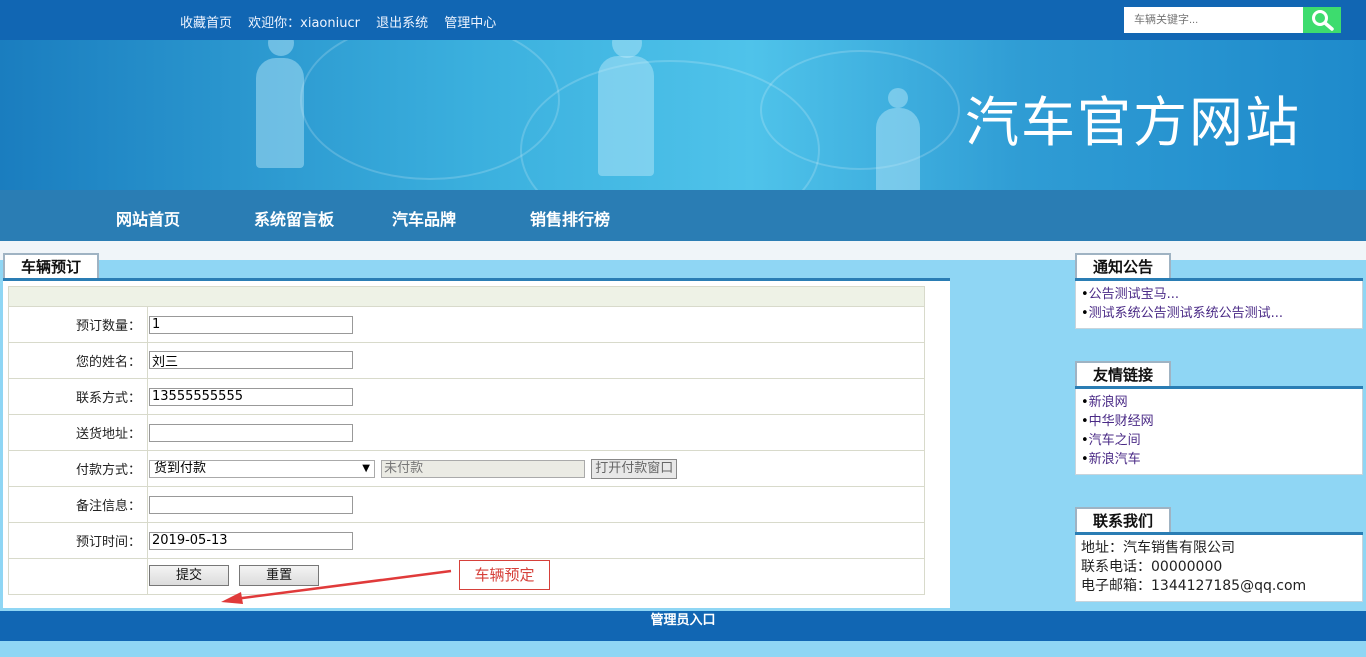  What do you see at coordinates (304, 23) in the screenshot?
I see `welcome-user-text: 欢迎你：xiaoniucr` at bounding box center [304, 23].